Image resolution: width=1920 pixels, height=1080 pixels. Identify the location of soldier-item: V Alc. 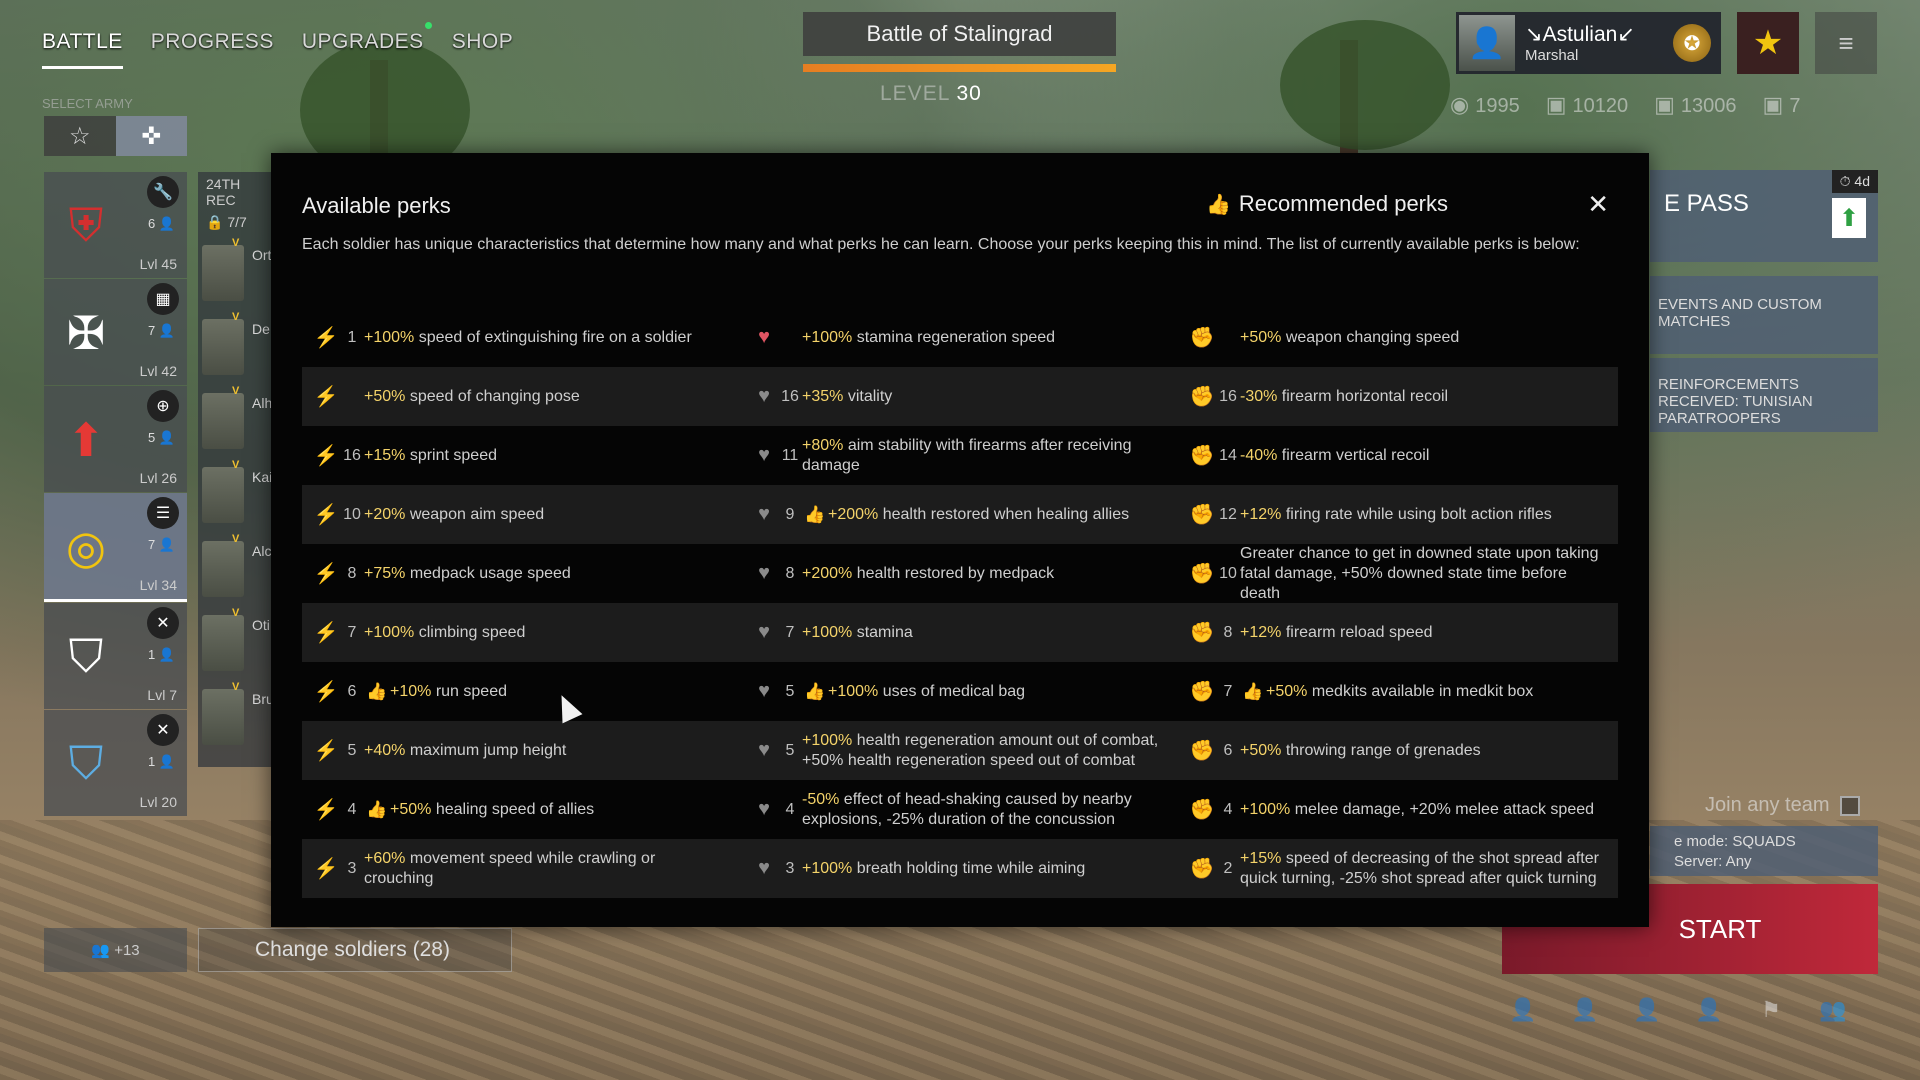
(236, 568).